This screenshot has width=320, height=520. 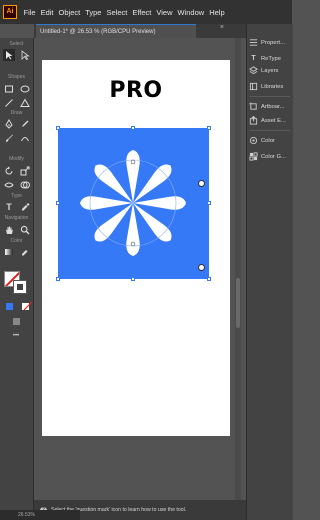 What do you see at coordinates (253, 70) in the screenshot?
I see `layers-icon` at bounding box center [253, 70].